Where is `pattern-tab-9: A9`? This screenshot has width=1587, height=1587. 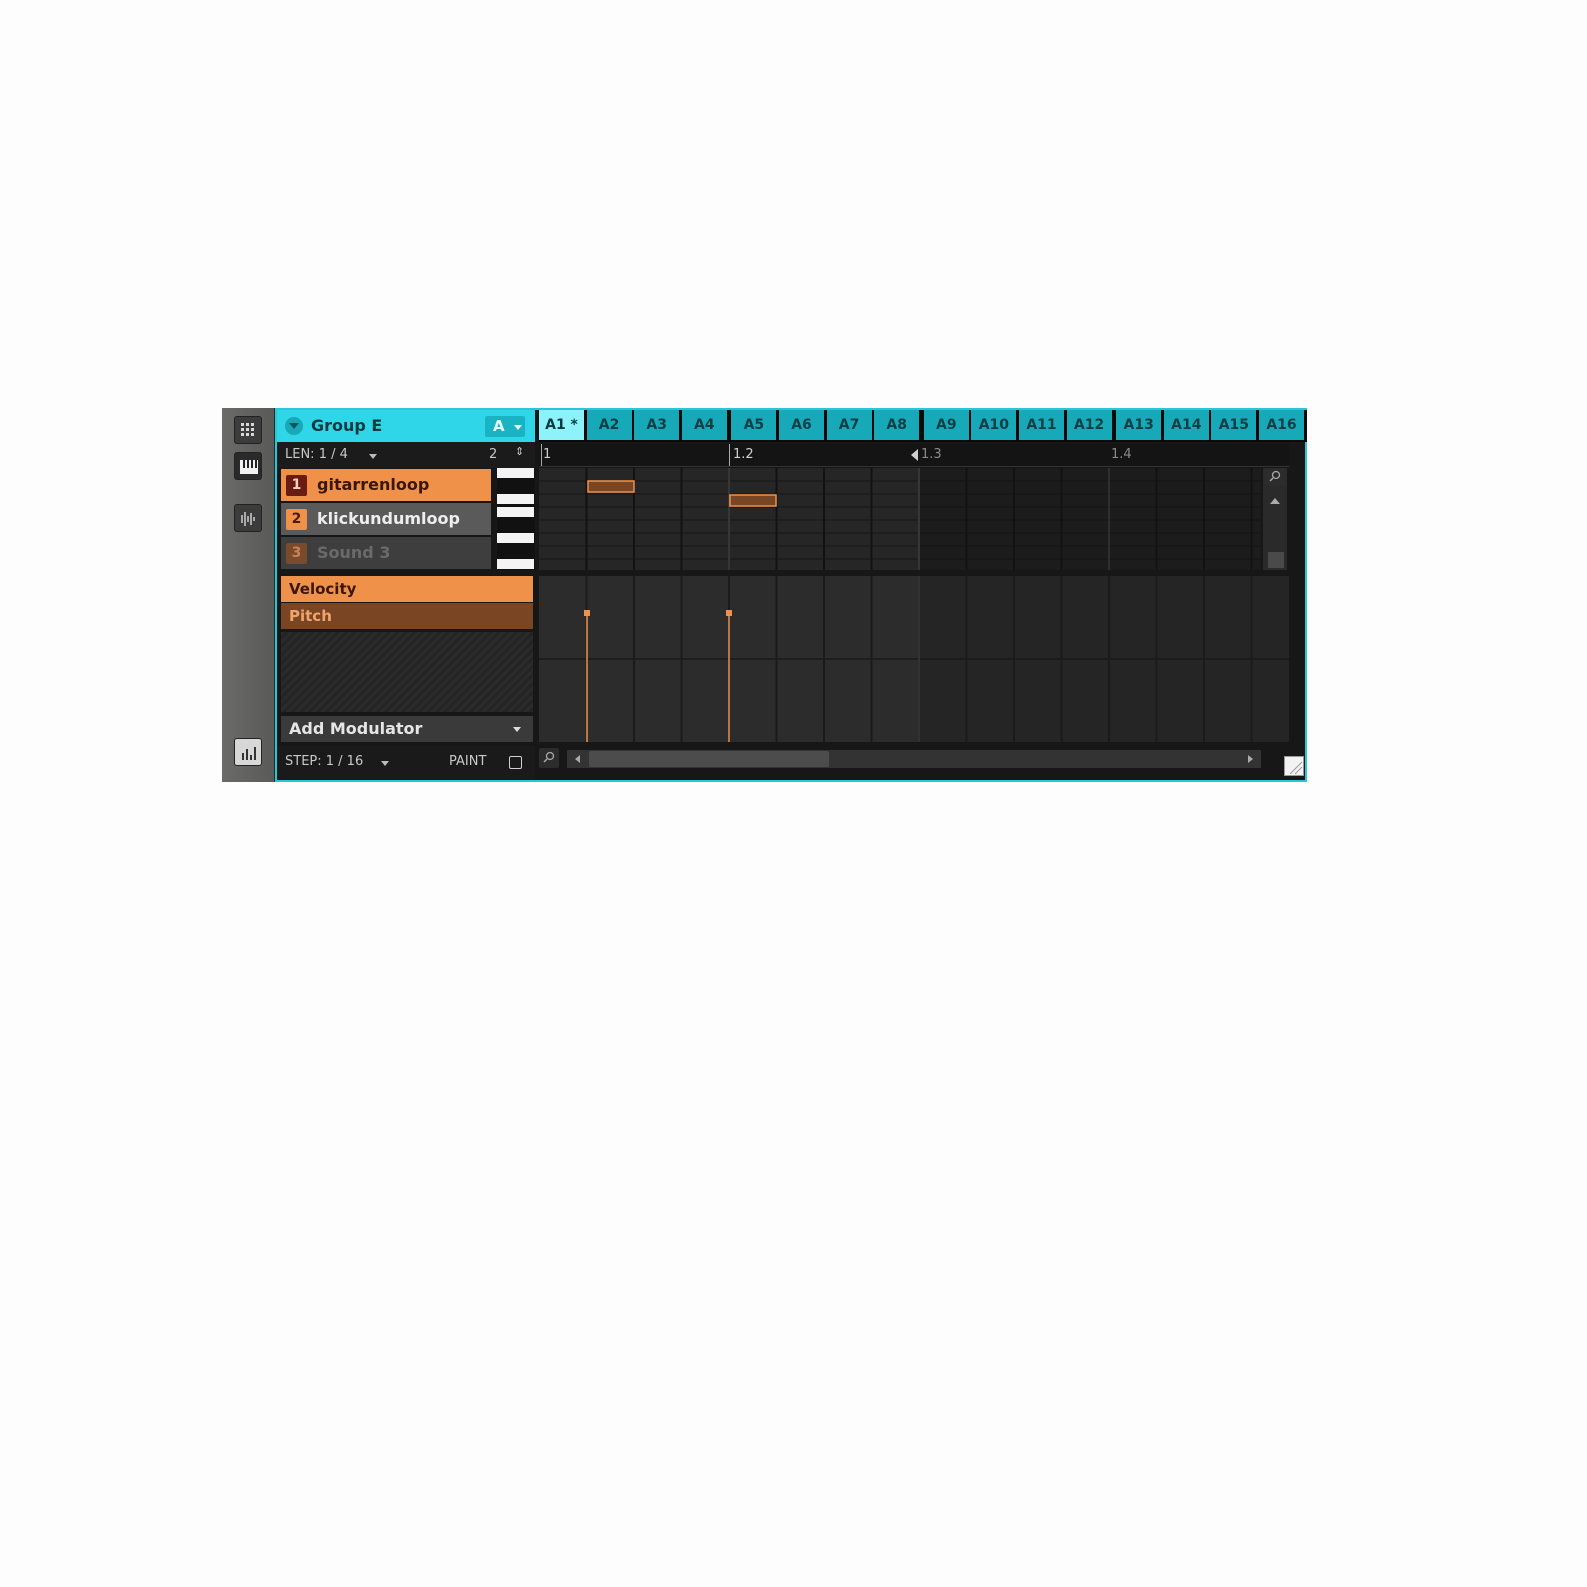 pattern-tab-9: A9 is located at coordinates (946, 425).